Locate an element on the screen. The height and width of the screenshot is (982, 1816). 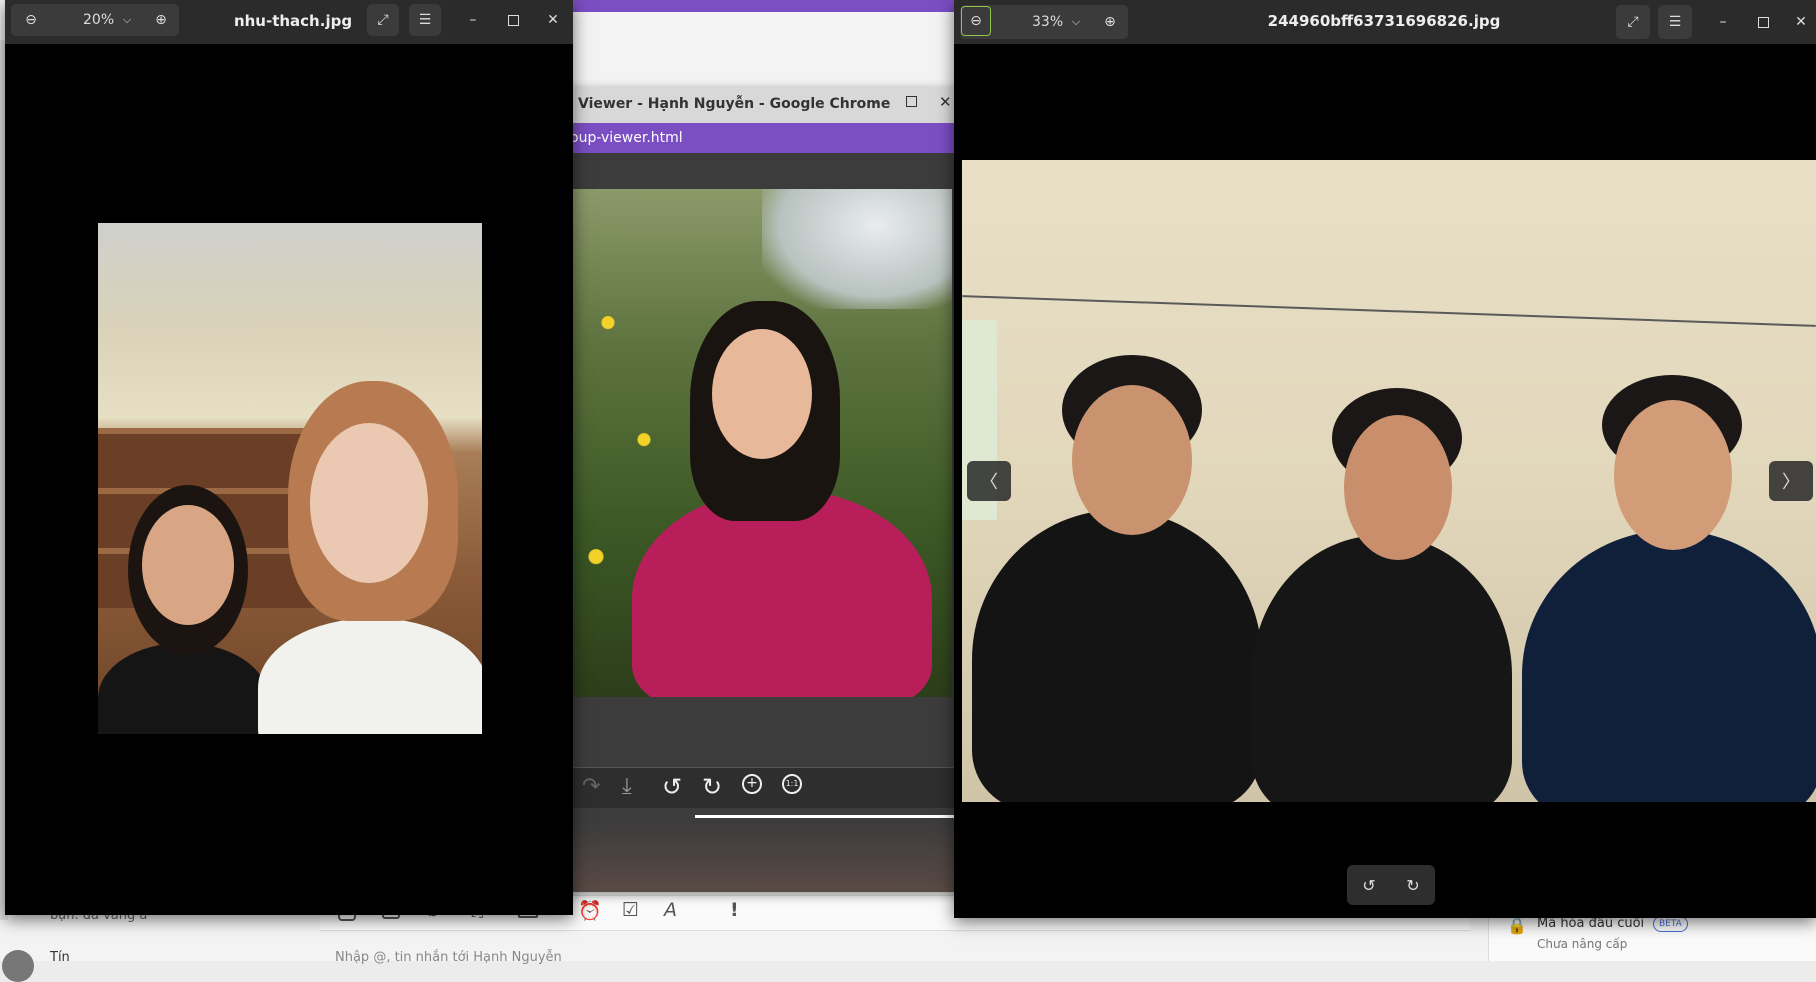
url-text: oup-viewer.html is located at coordinates (626, 138).